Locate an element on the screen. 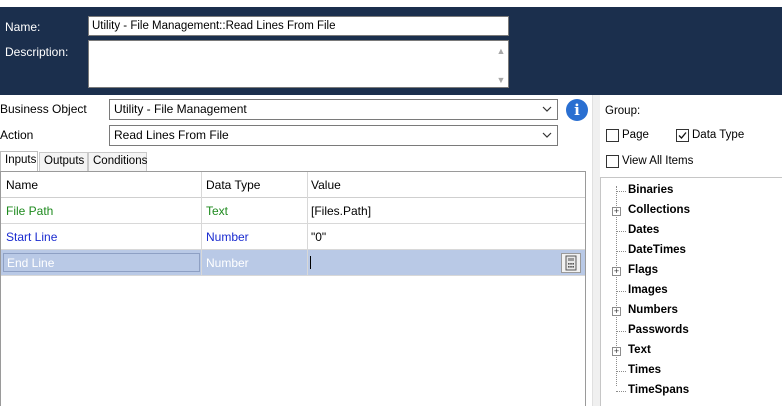 The image size is (782, 406). row-value: [Files.Path] is located at coordinates (341, 211).